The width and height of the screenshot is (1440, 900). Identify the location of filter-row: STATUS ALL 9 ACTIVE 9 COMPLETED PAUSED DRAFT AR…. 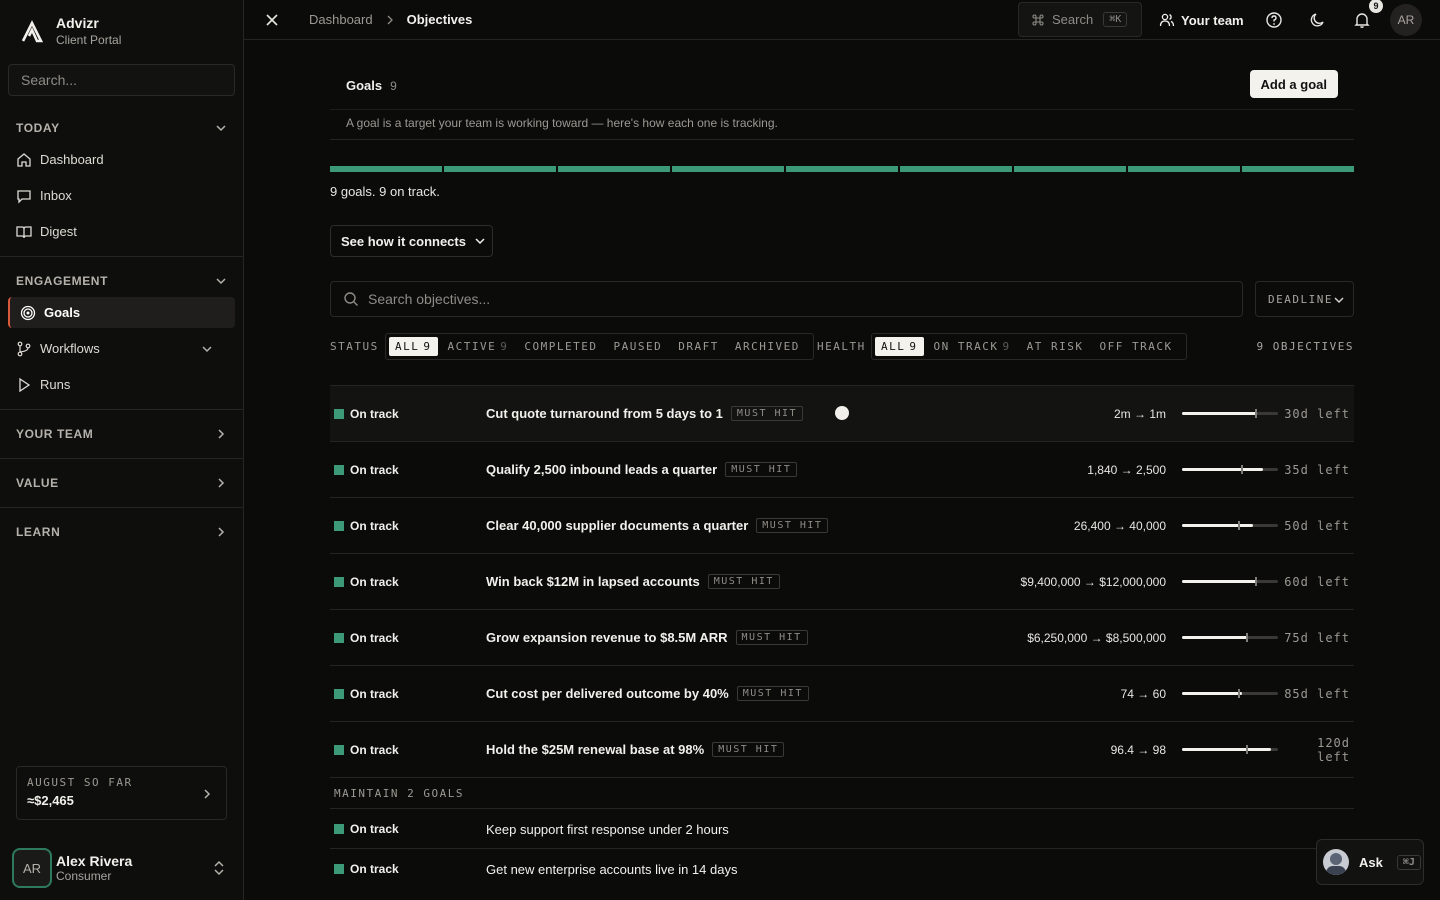
(842, 347).